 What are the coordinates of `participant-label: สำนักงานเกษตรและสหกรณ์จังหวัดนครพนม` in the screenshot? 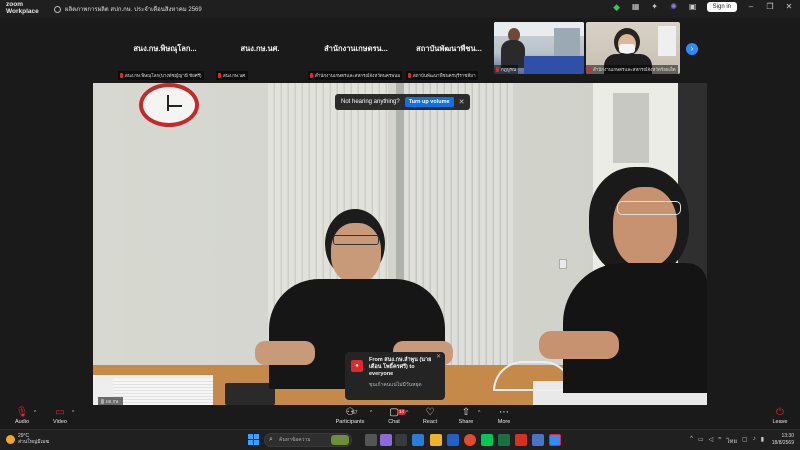 It's located at (355, 75).